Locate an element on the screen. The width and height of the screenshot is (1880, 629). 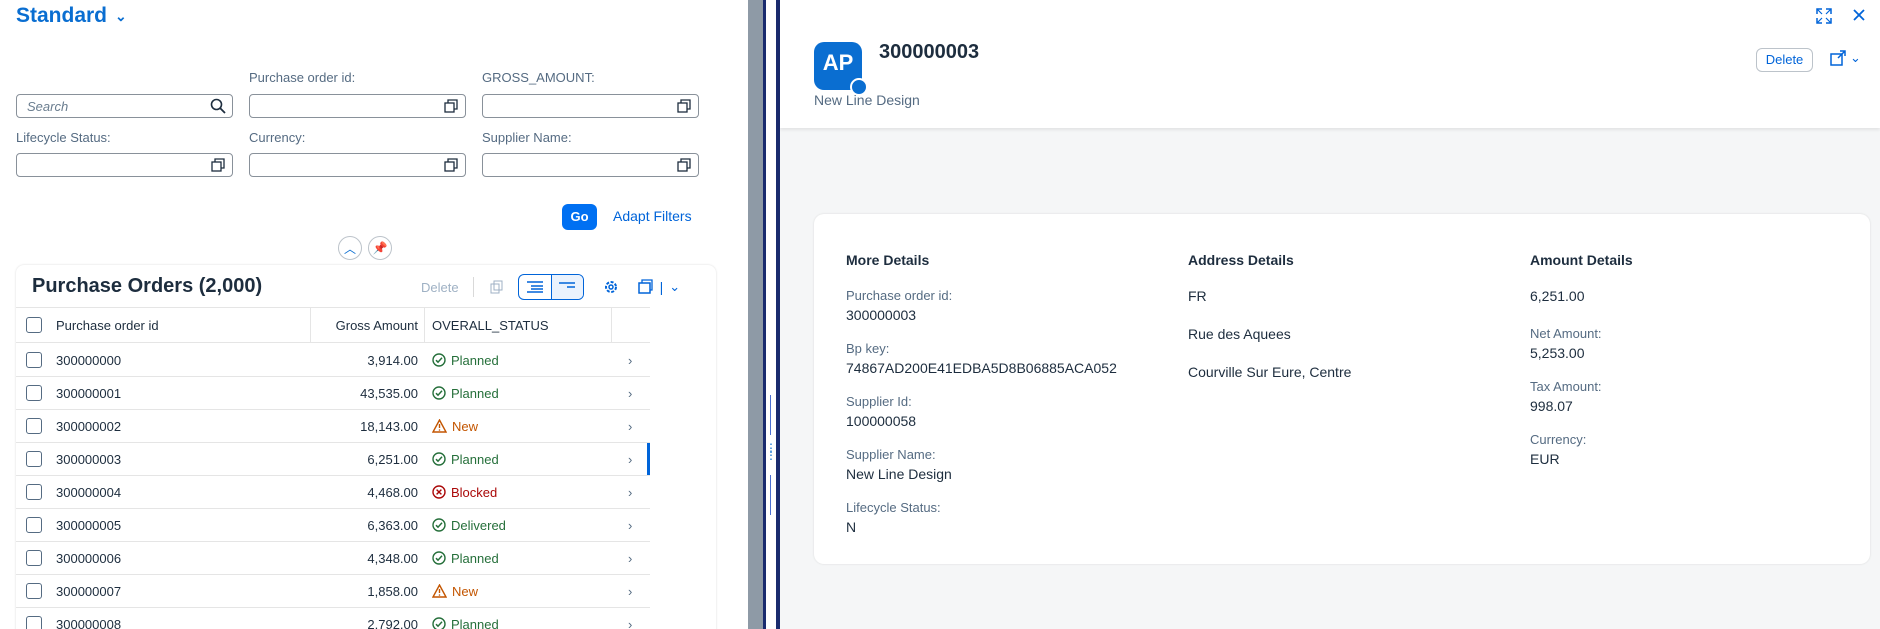
search-input: Search is located at coordinates (124, 106).